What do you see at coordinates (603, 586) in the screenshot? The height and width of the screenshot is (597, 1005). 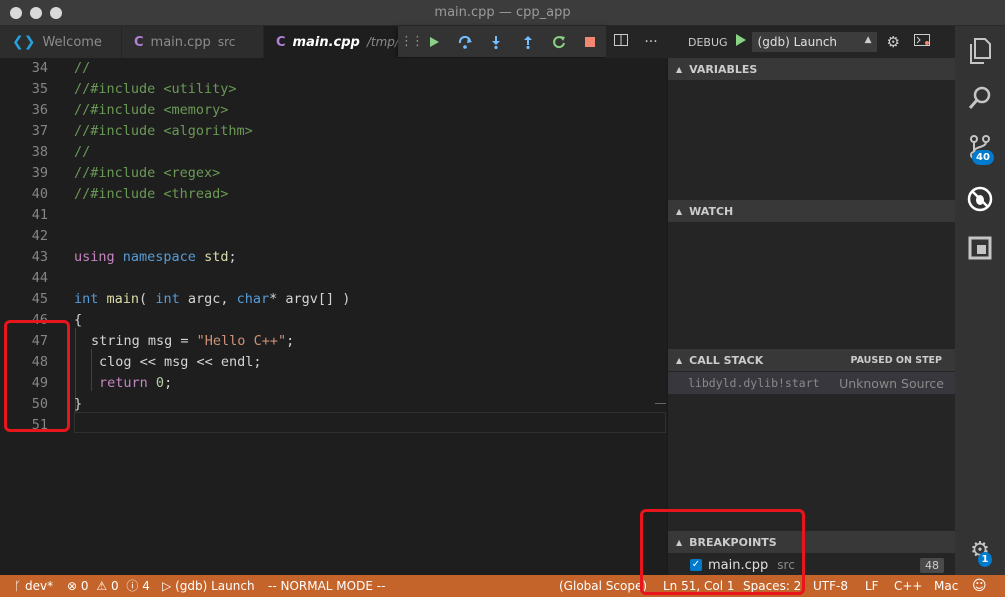 I see `scope-status: (Global Scope)` at bounding box center [603, 586].